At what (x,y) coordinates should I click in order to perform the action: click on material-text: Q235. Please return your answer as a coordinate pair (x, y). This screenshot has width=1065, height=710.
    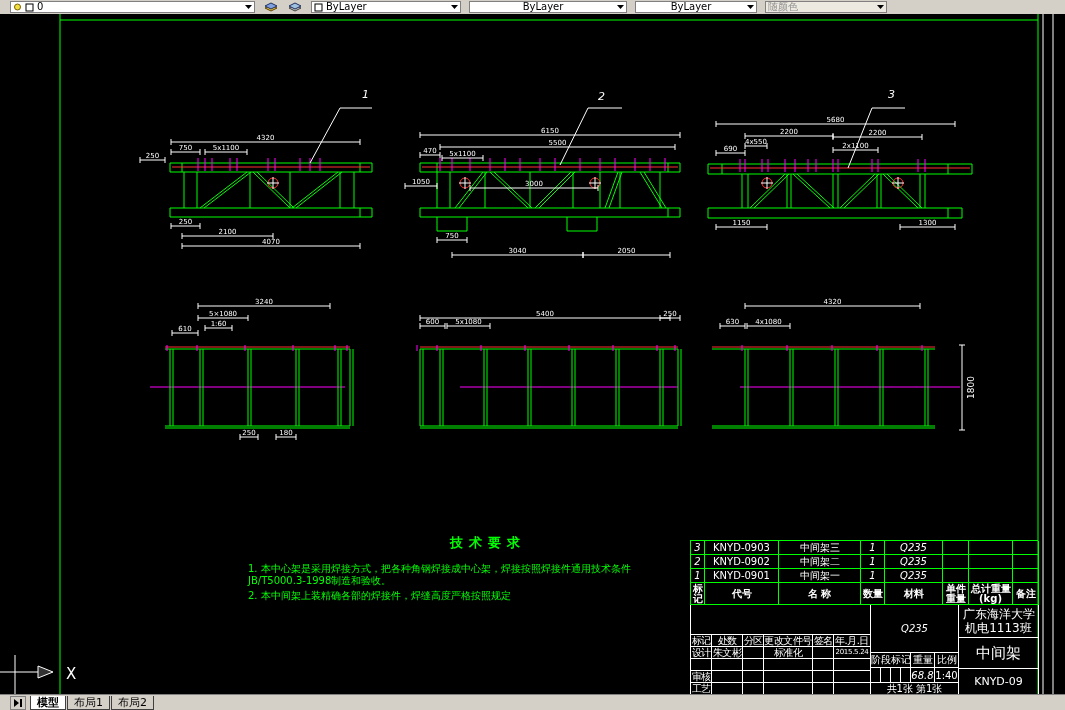
    Looking at the image, I should click on (915, 629).